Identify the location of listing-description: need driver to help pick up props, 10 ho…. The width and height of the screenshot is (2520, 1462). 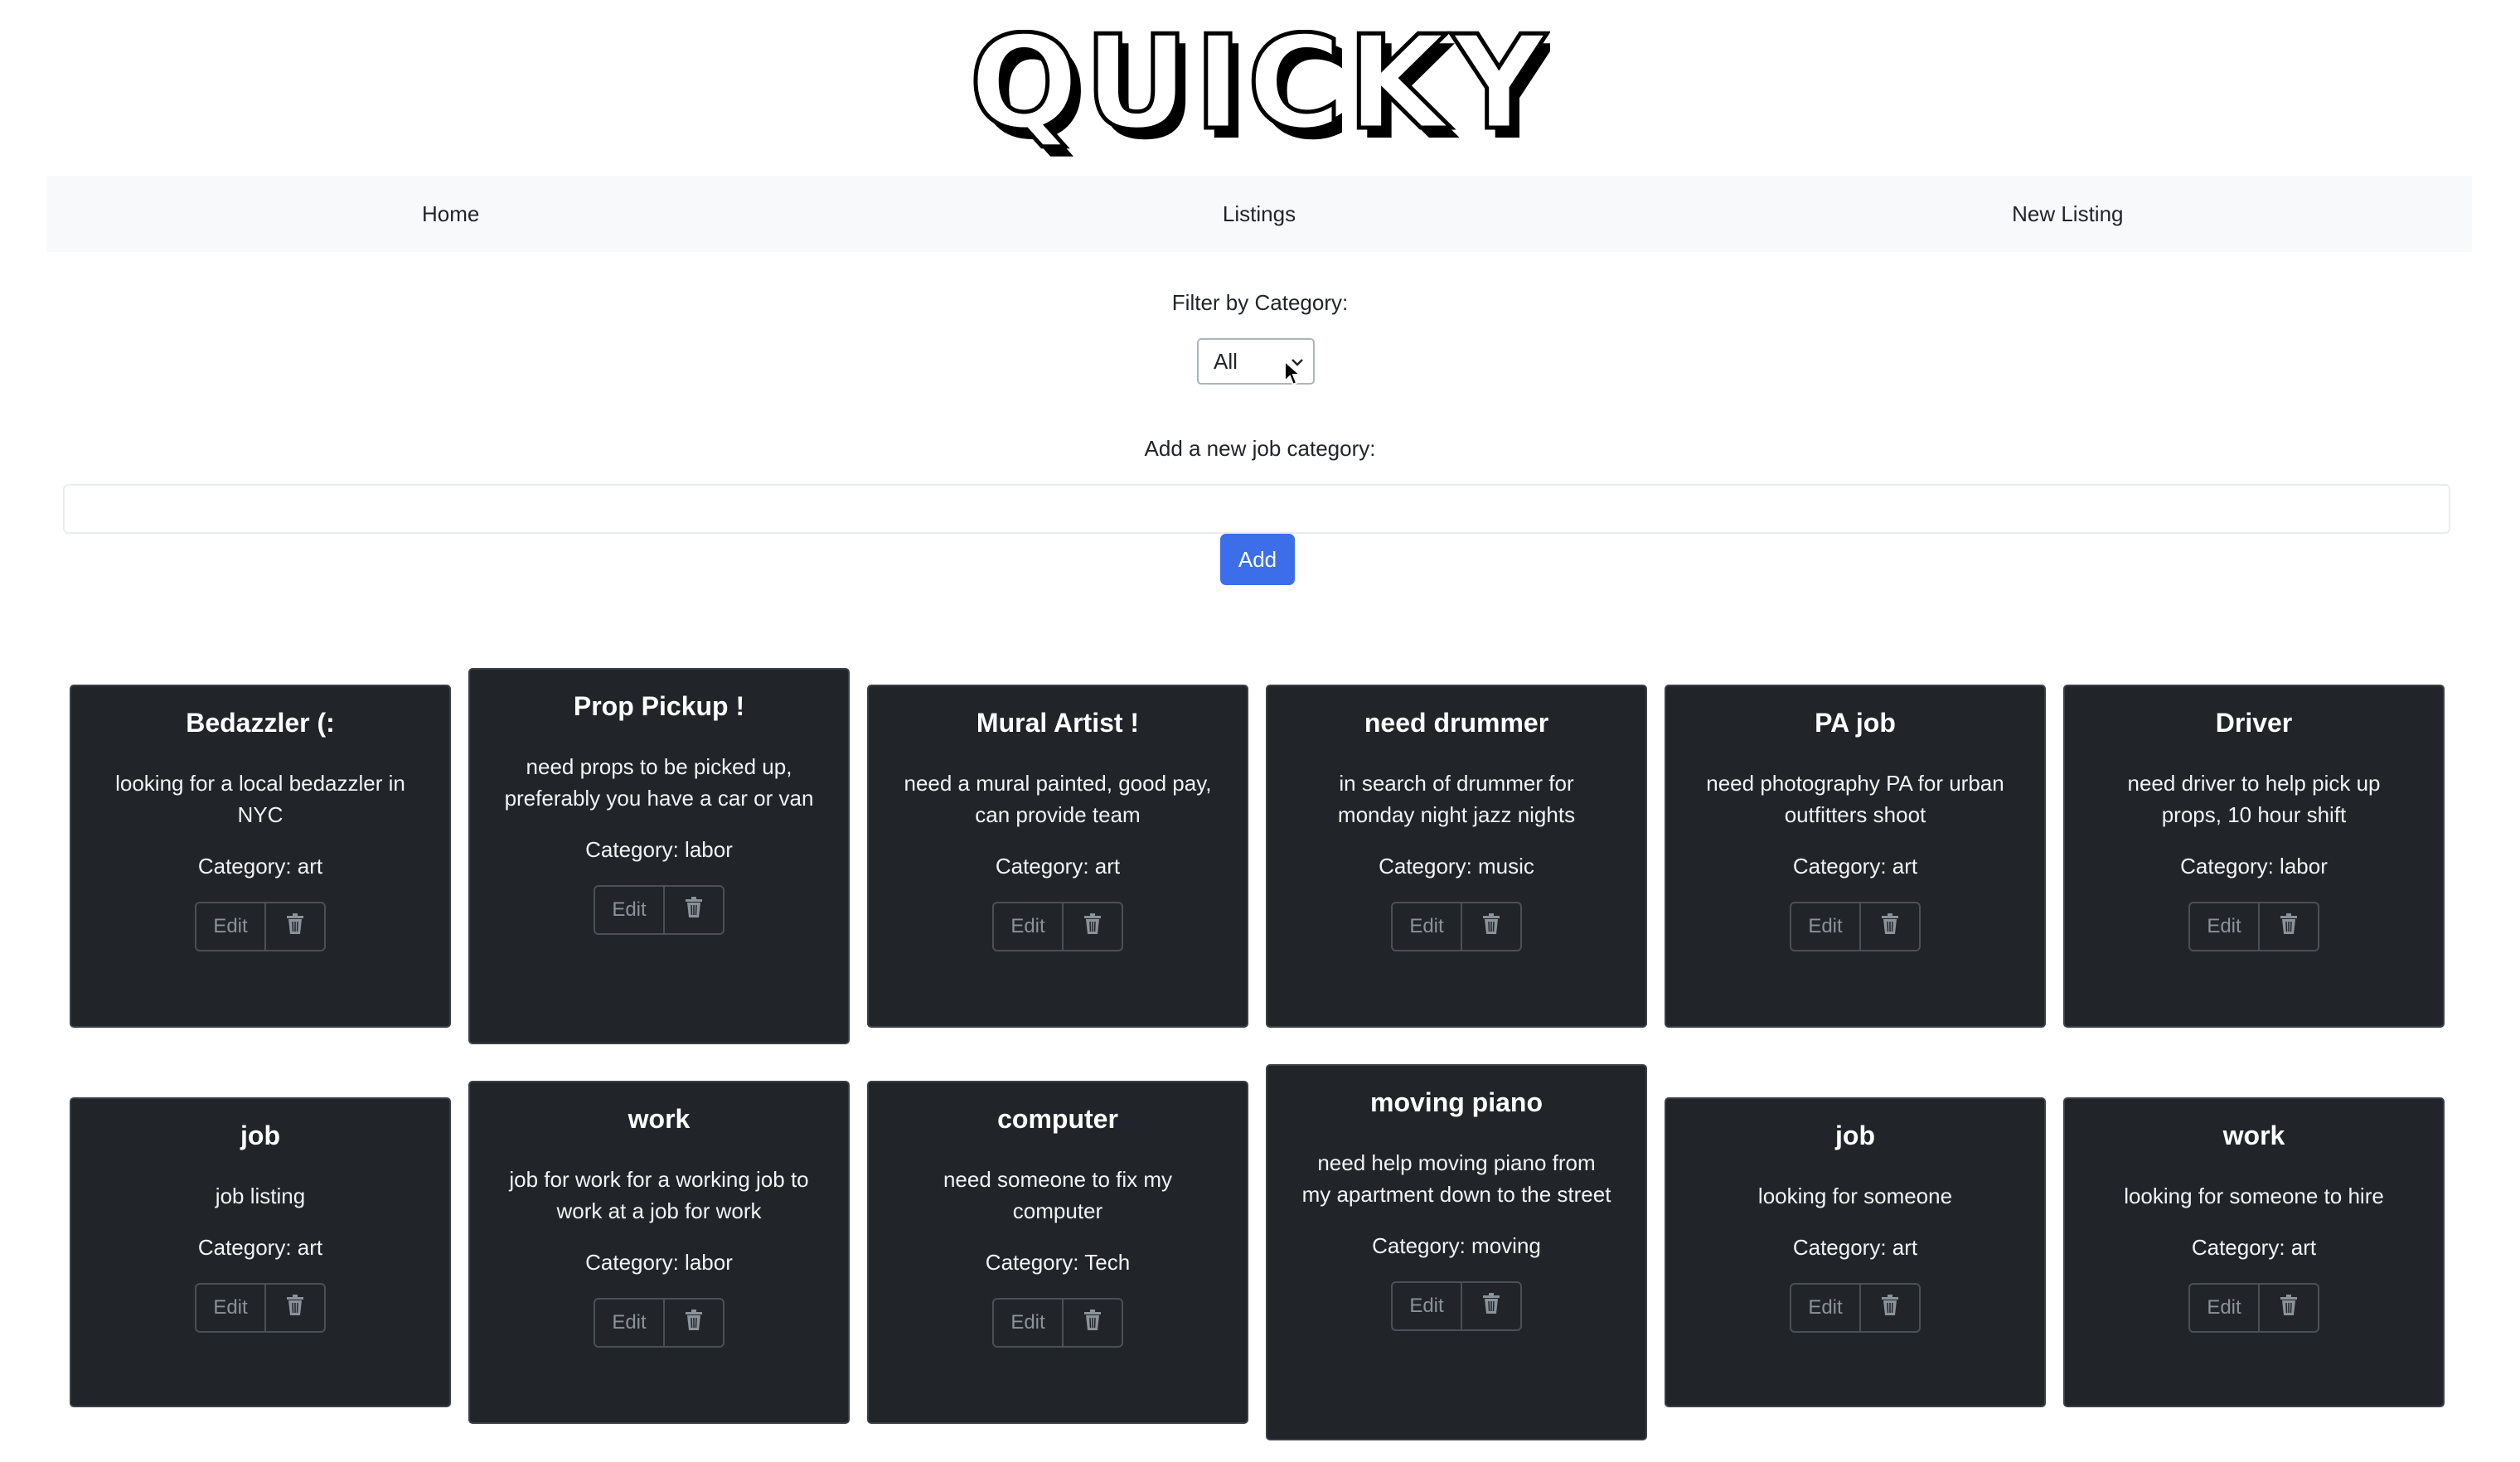
(2254, 799).